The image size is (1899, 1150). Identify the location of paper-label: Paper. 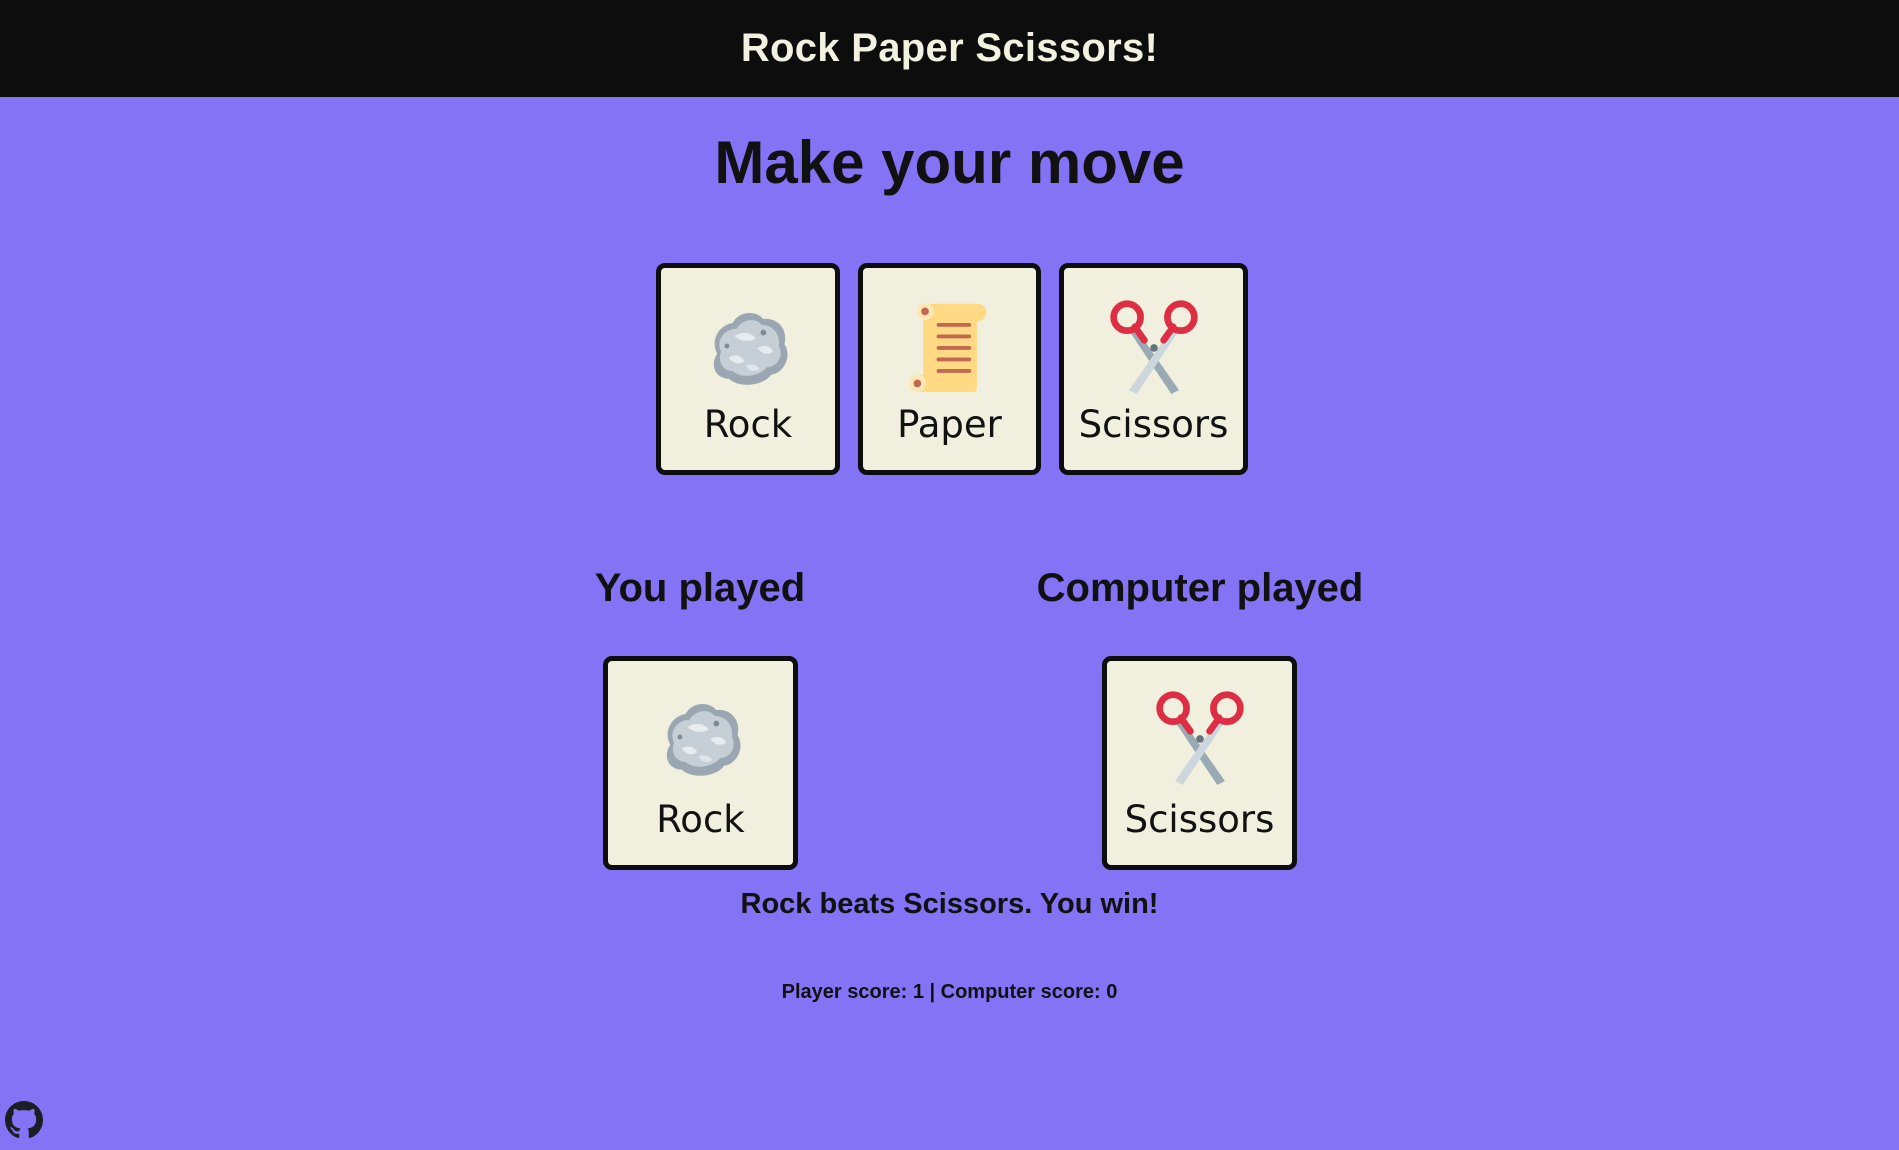
(949, 424).